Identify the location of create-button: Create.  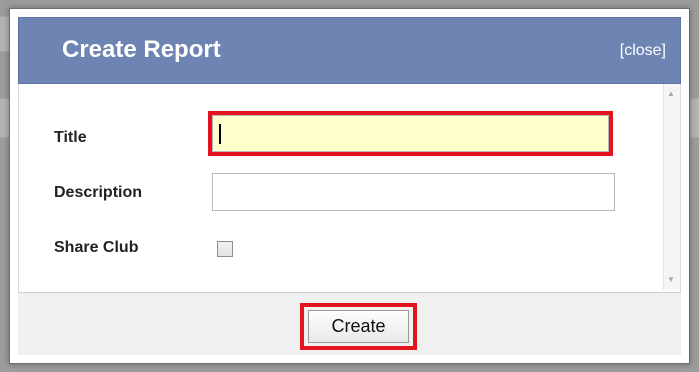
(358, 326).